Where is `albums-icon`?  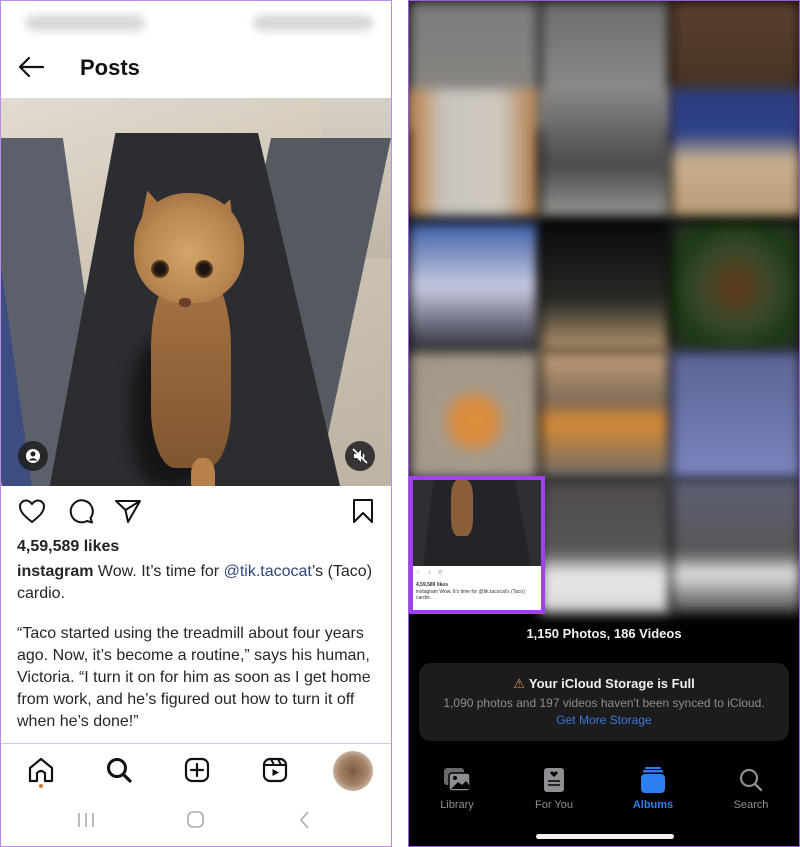 albums-icon is located at coordinates (653, 780).